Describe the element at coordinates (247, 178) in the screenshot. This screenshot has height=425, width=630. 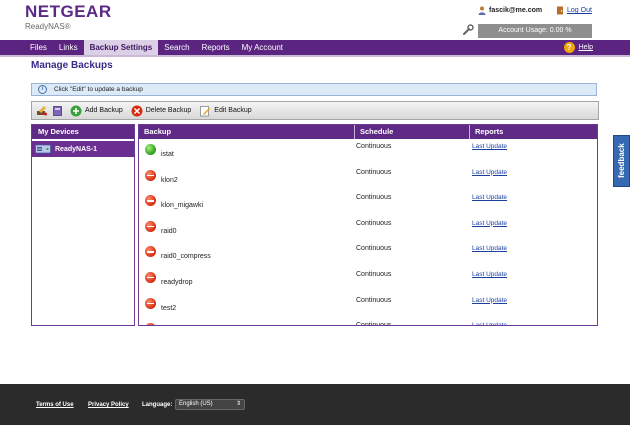
I see `cell-backup: klon2` at that location.